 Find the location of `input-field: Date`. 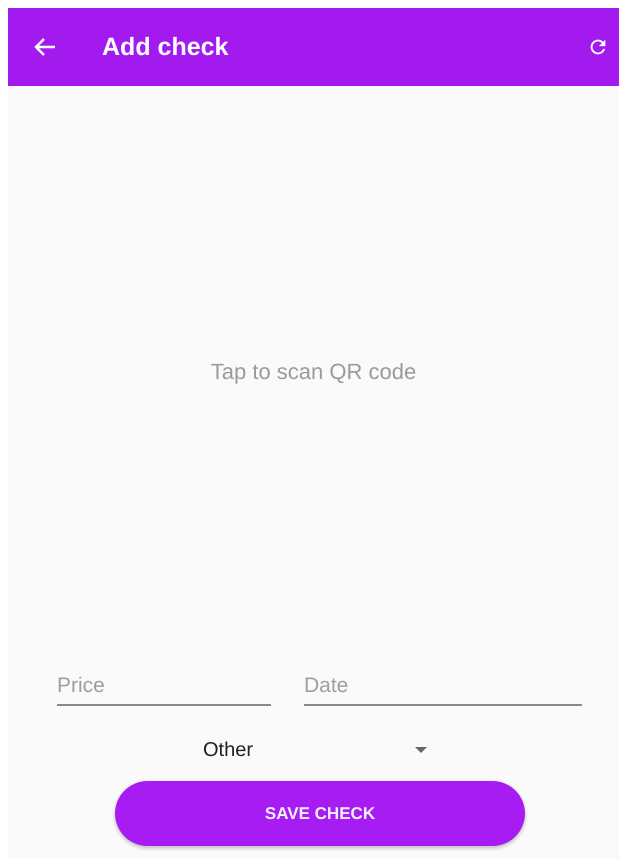

input-field: Date is located at coordinates (443, 688).